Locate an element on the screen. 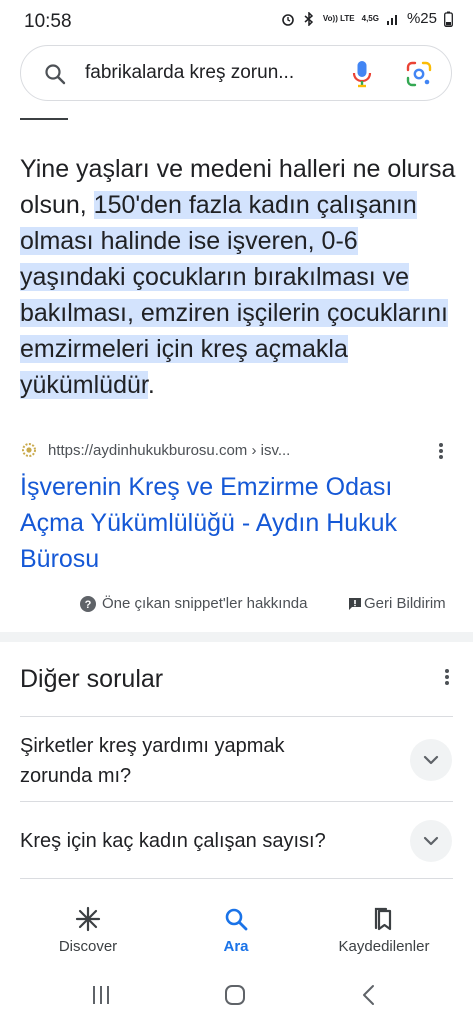  microphone-icon is located at coordinates (362, 74).